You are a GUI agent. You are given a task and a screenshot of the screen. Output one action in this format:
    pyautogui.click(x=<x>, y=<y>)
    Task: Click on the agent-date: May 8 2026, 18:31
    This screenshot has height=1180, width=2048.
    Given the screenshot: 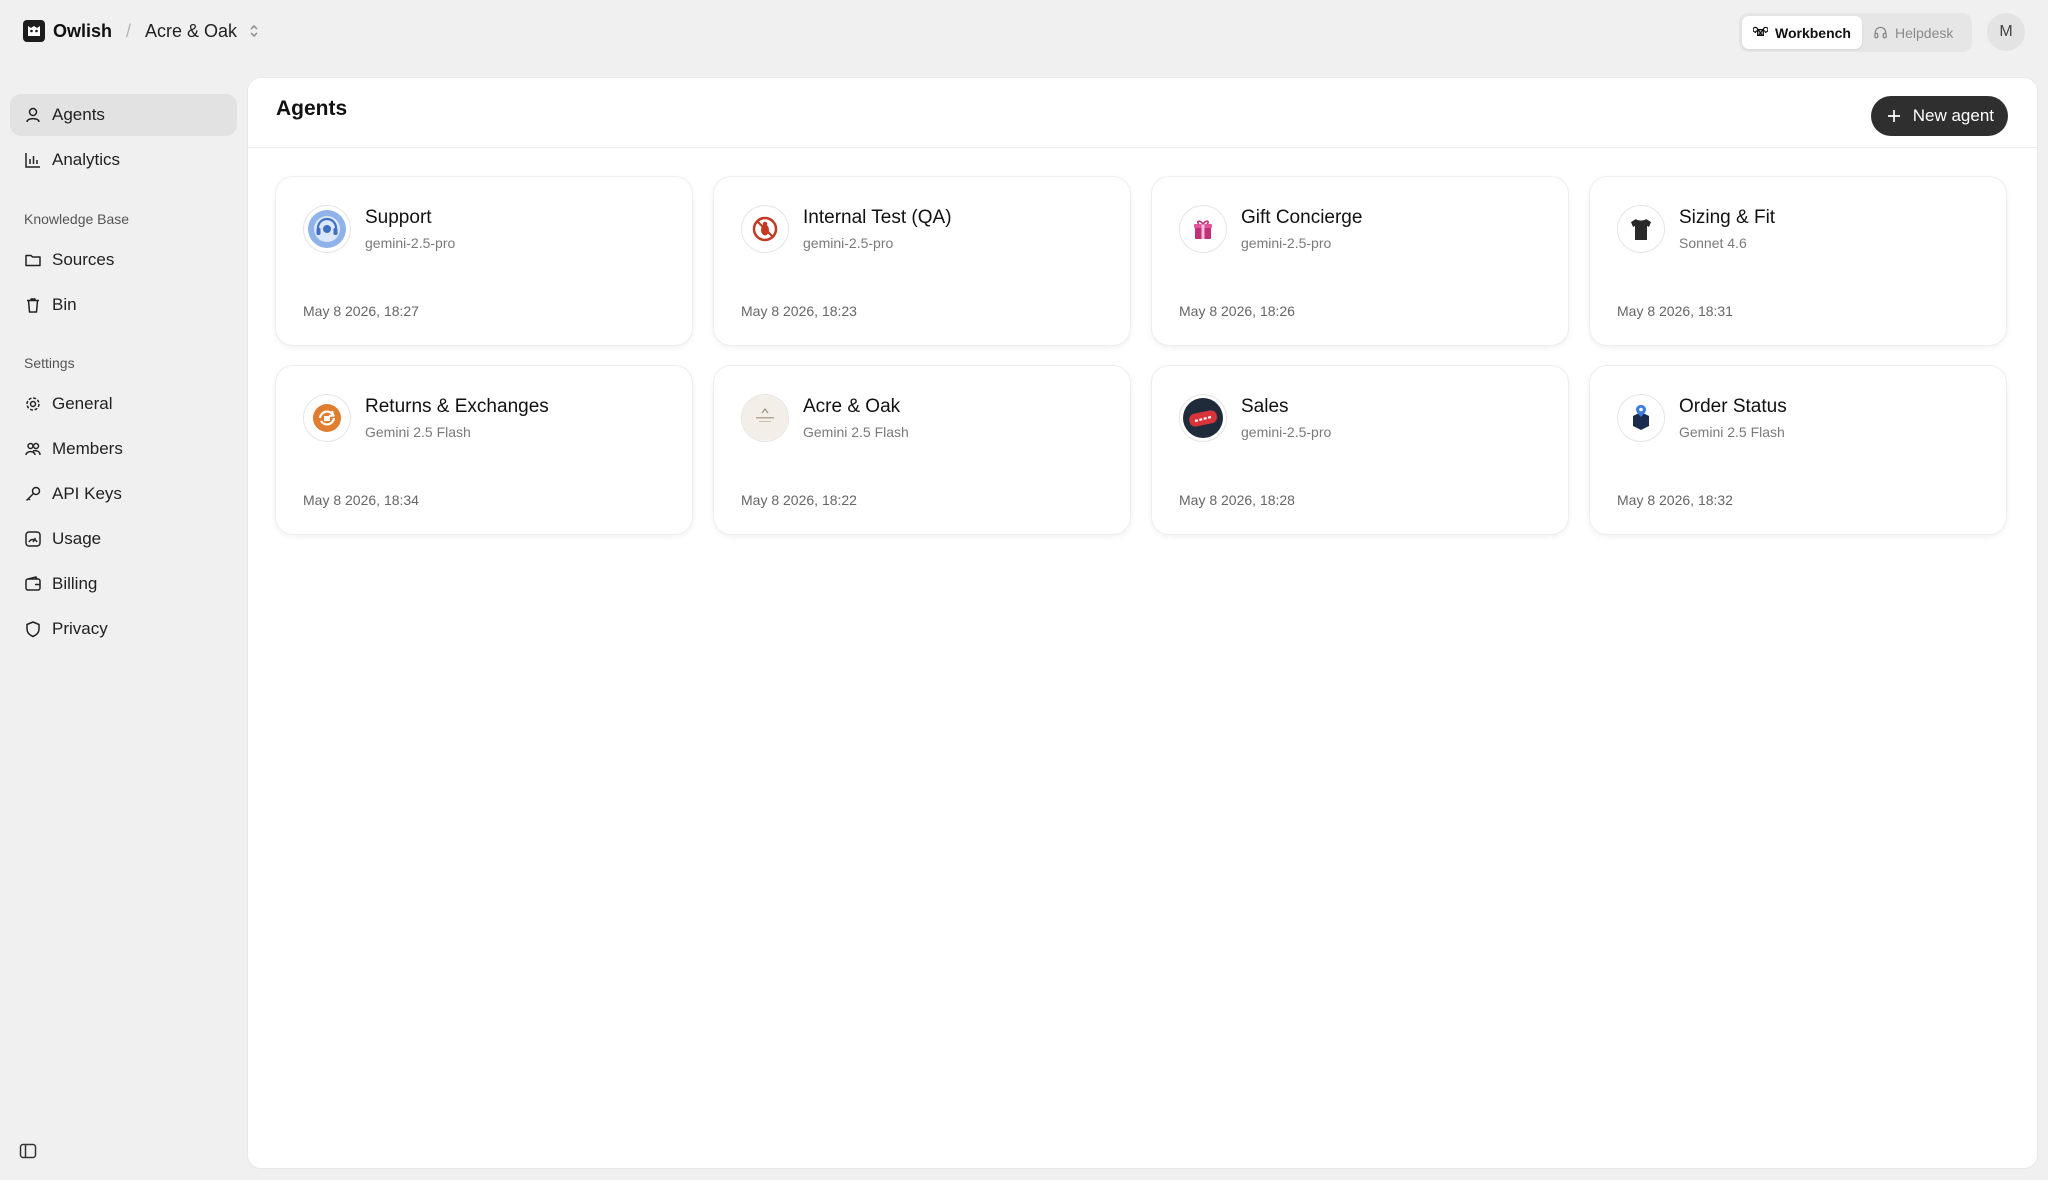 What is the action you would take?
    pyautogui.click(x=1675, y=311)
    